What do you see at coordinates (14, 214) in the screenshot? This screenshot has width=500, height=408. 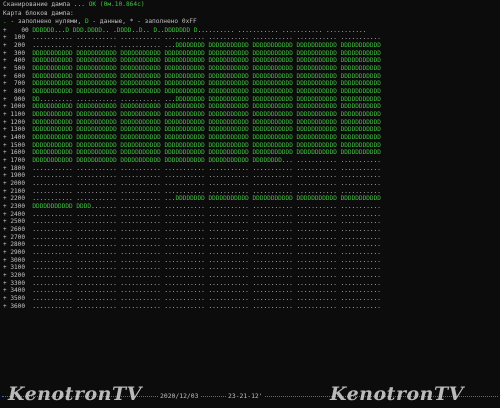 I see `dump-row-address: + 2400` at bounding box center [14, 214].